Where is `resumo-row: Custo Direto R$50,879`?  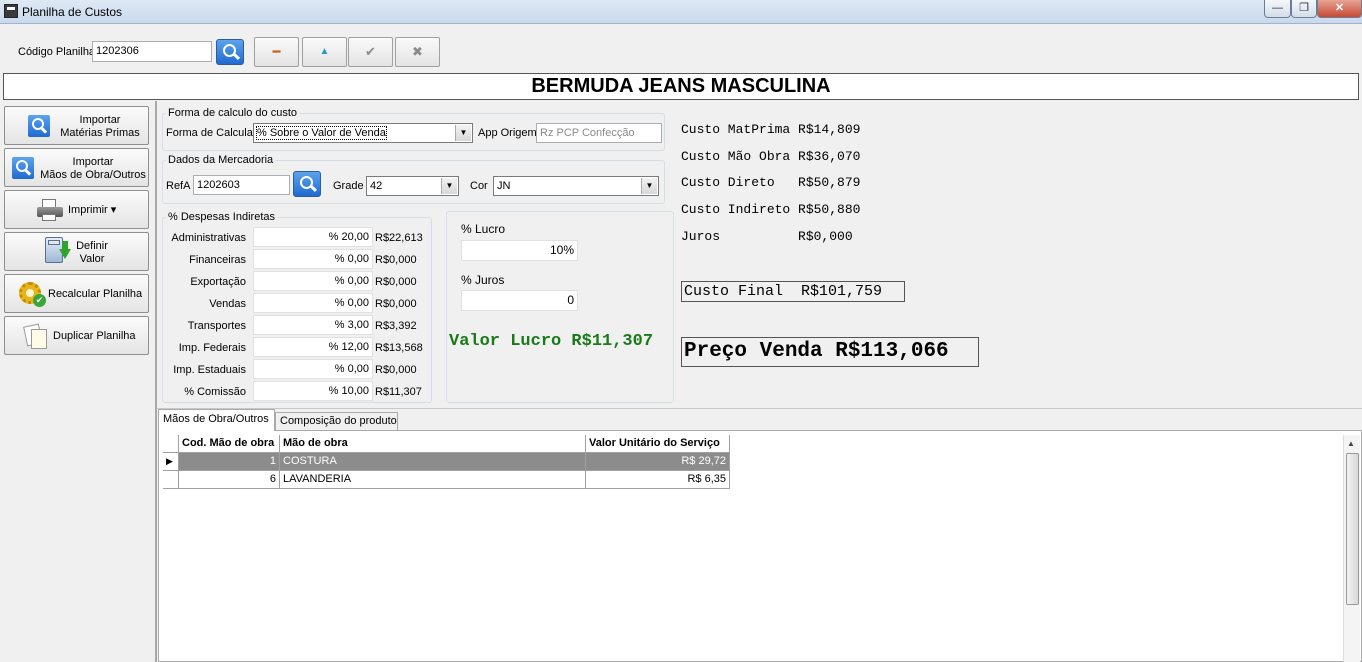
resumo-row: Custo Direto R$50,879 is located at coordinates (771, 183).